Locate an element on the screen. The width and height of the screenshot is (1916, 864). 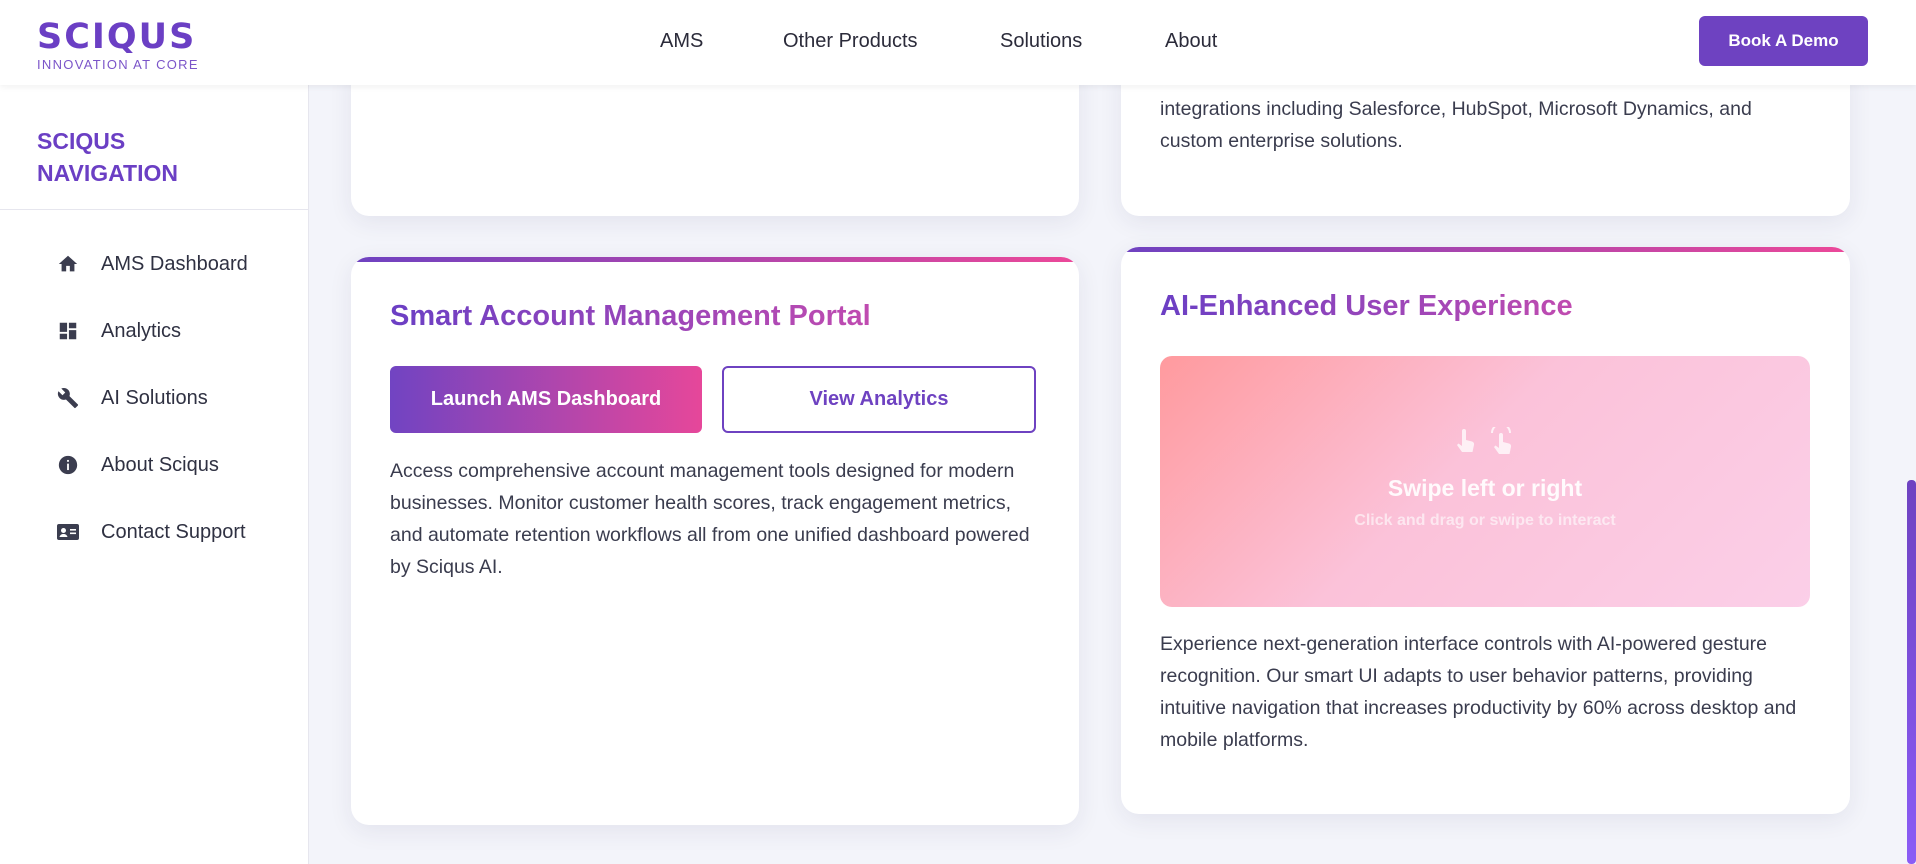
ux-card-title: AI-Enhanced User Experience is located at coordinates (1366, 306).